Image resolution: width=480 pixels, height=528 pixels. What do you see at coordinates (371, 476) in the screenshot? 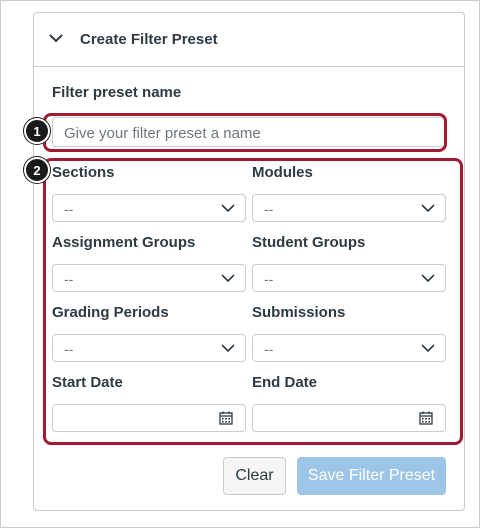
I see `save-filter-preset-button: Save Filter Preset` at bounding box center [371, 476].